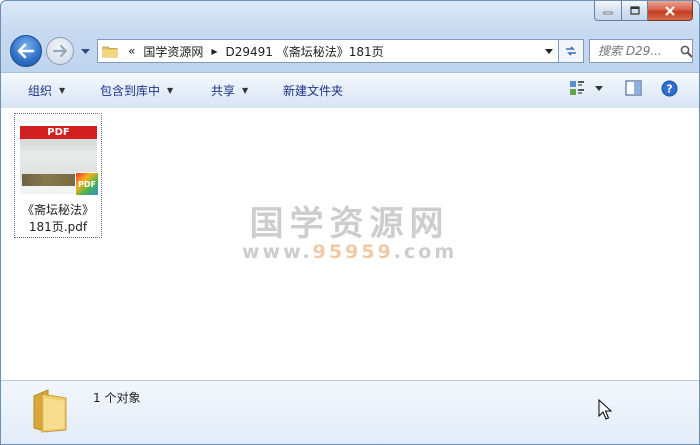 This screenshot has height=445, width=700. I want to click on minimize-button, so click(608, 11).